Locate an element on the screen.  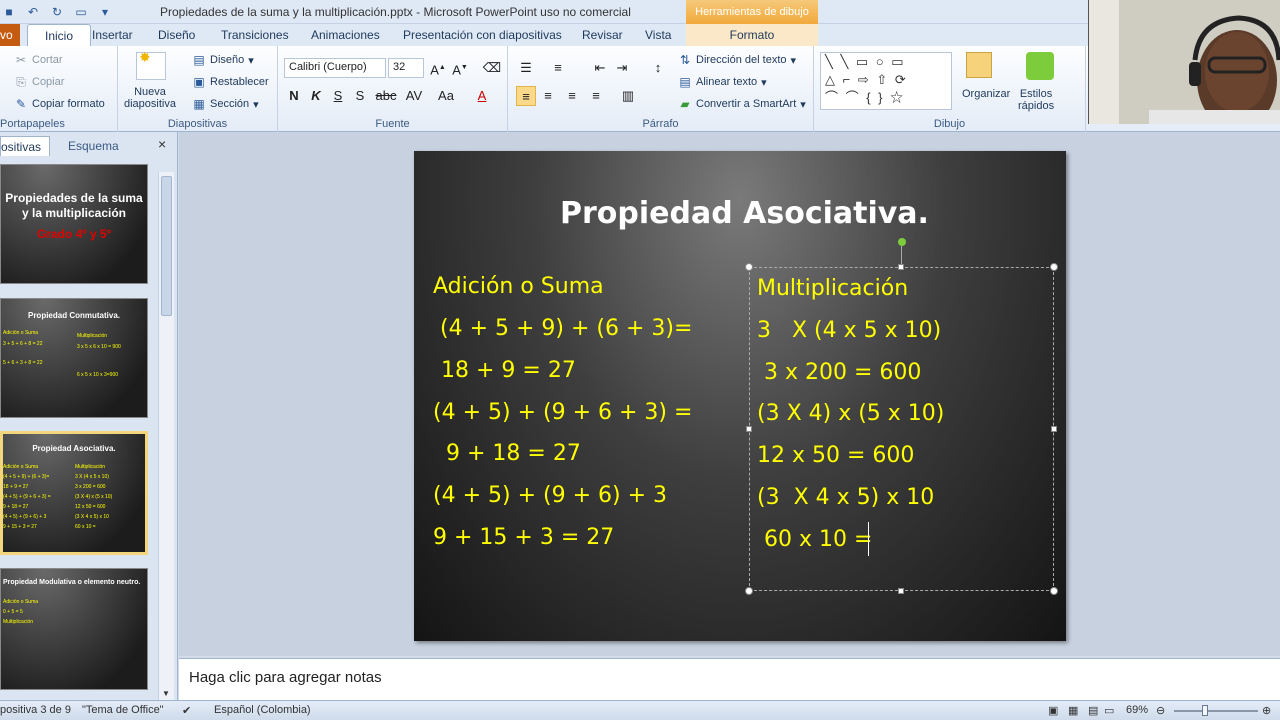
resize-handle-se is located at coordinates (1054, 591).